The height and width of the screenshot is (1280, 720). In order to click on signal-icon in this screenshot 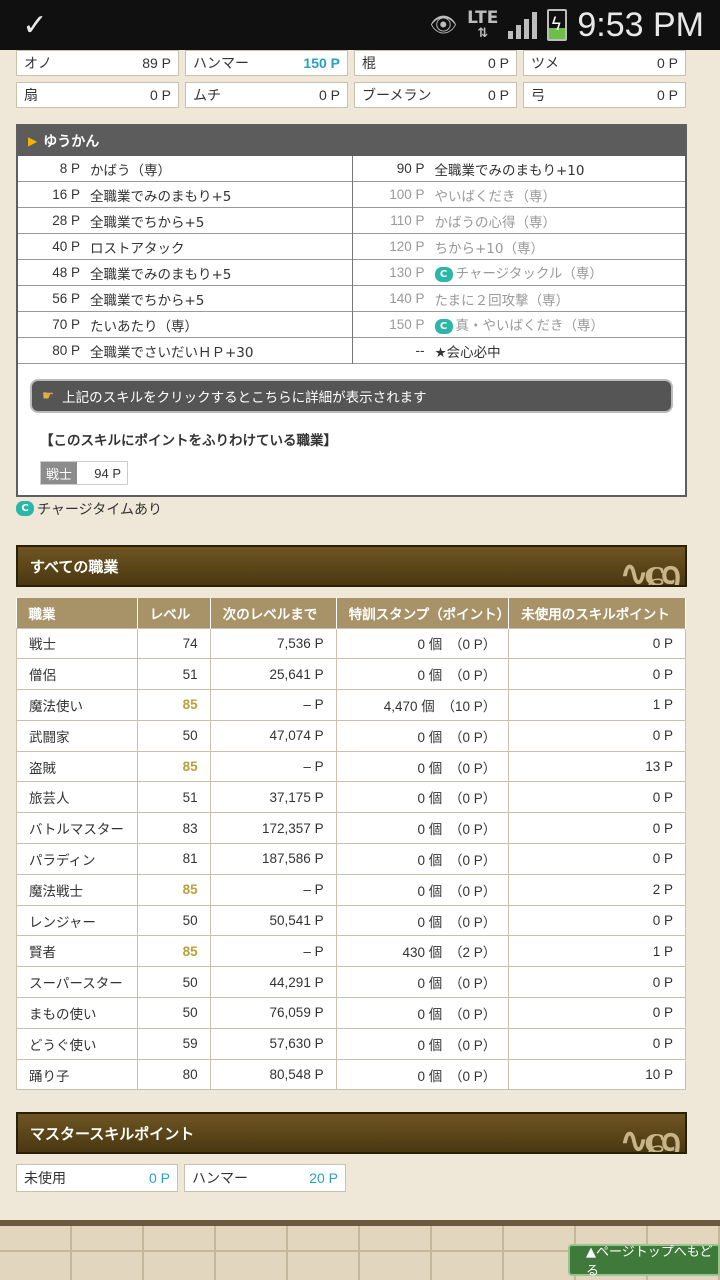, I will do `click(523, 25)`.